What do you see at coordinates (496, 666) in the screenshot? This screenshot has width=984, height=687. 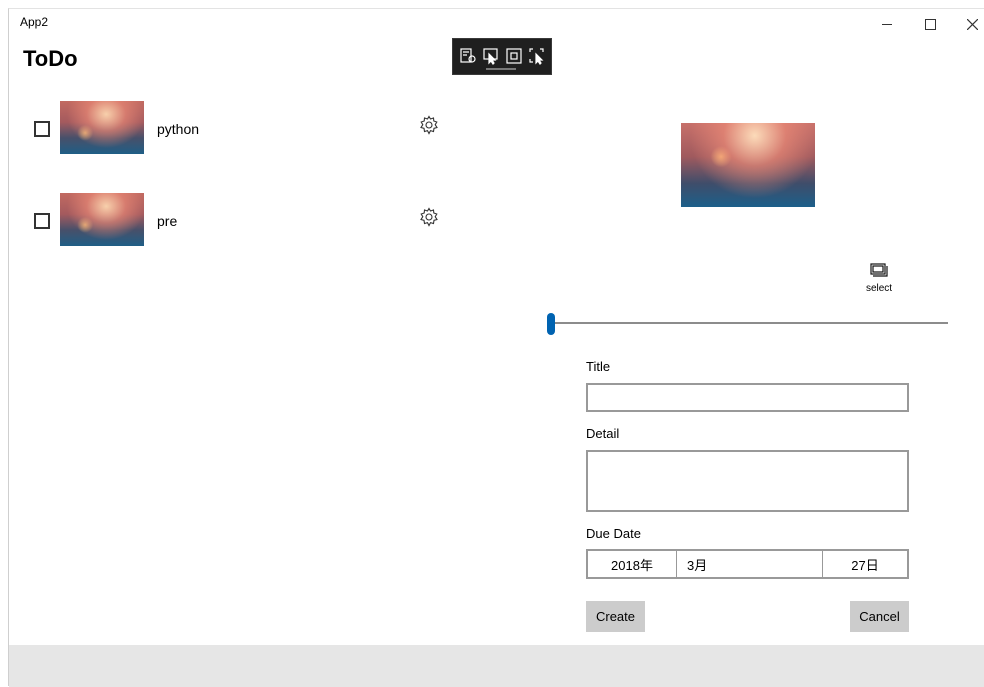 I see `command-bar` at bounding box center [496, 666].